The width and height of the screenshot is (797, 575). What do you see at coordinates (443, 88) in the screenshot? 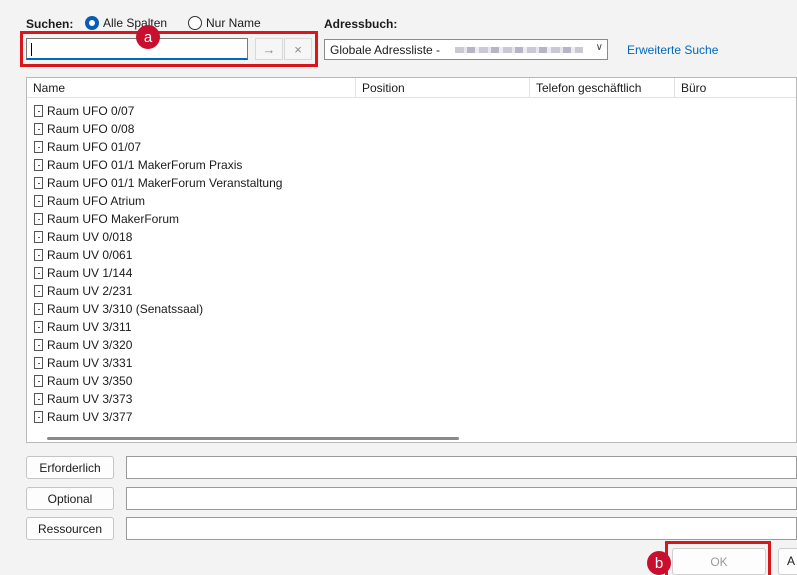
I see `column-header-position: Position` at bounding box center [443, 88].